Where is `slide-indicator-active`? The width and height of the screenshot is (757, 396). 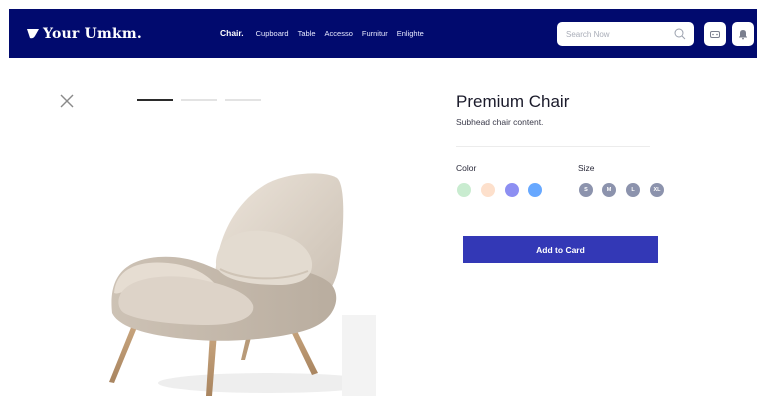
slide-indicator-active is located at coordinates (155, 100).